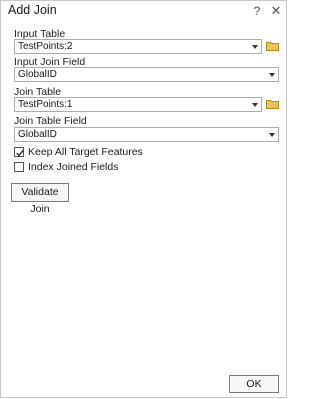  I want to click on input-table-select: TestPoints:2, so click(138, 46).